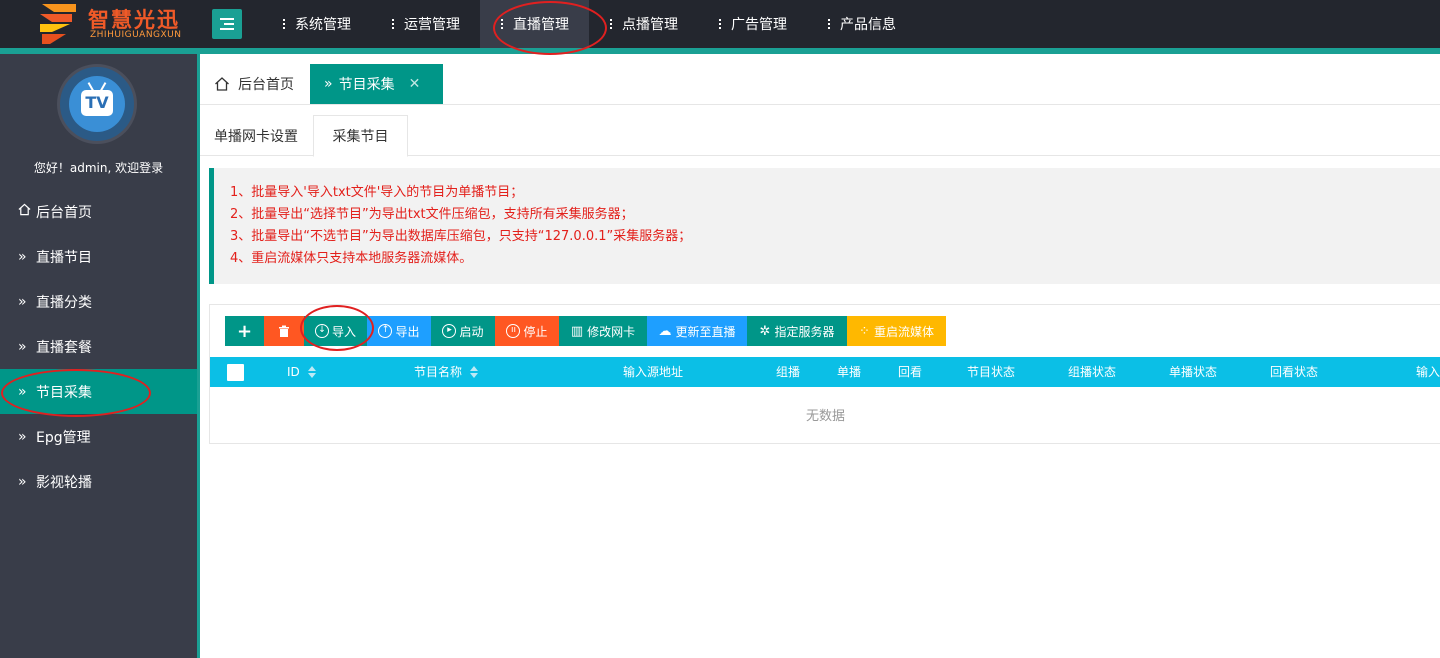 Image resolution: width=1440 pixels, height=658 pixels. Describe the element at coordinates (765, 331) in the screenshot. I see `gear-icon: ✲` at that location.